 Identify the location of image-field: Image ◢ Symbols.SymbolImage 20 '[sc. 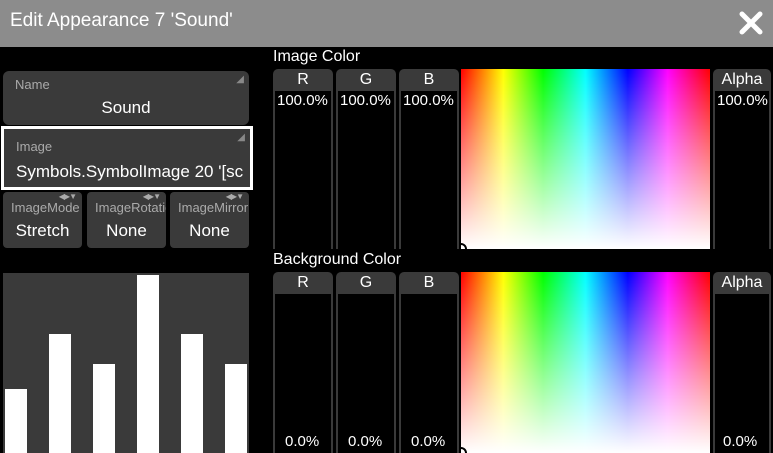
(127, 158).